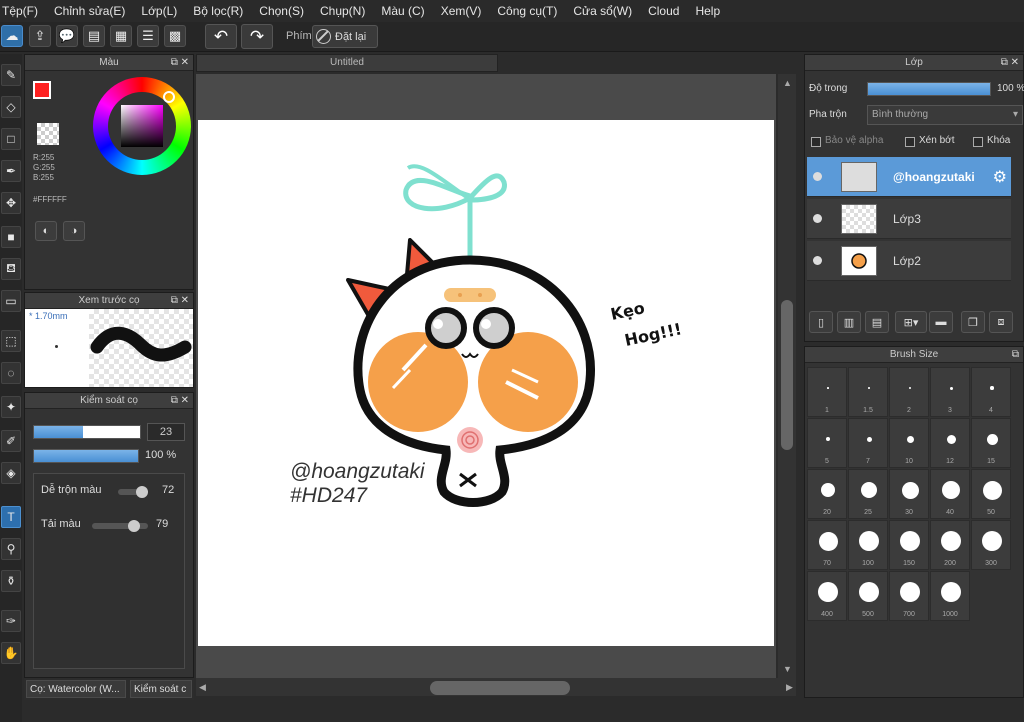  Describe the element at coordinates (133, 492) in the screenshot. I see `blend-slider` at that location.